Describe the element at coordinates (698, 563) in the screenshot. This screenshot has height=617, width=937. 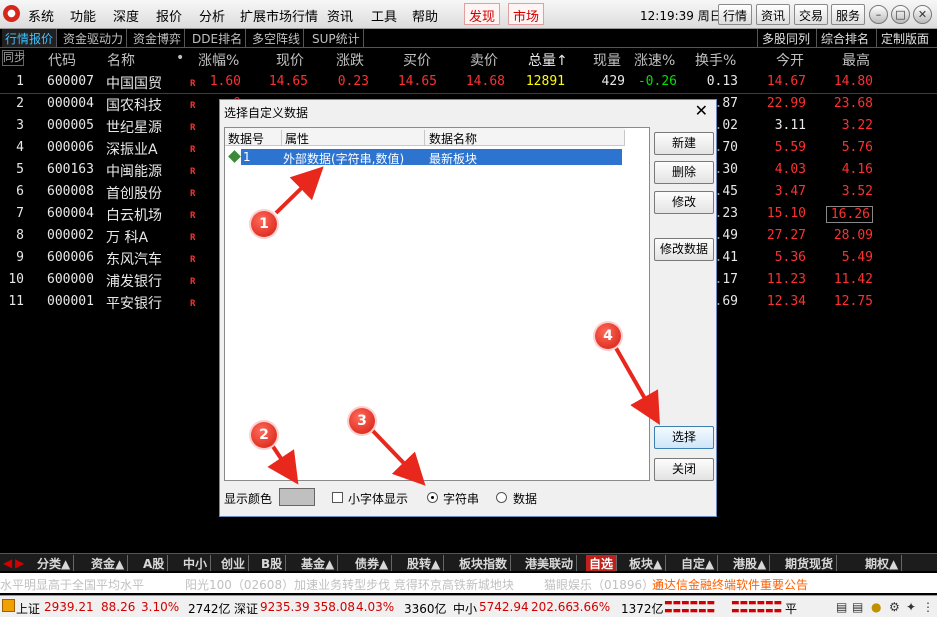
I see `sector-tab: 自定▲` at that location.